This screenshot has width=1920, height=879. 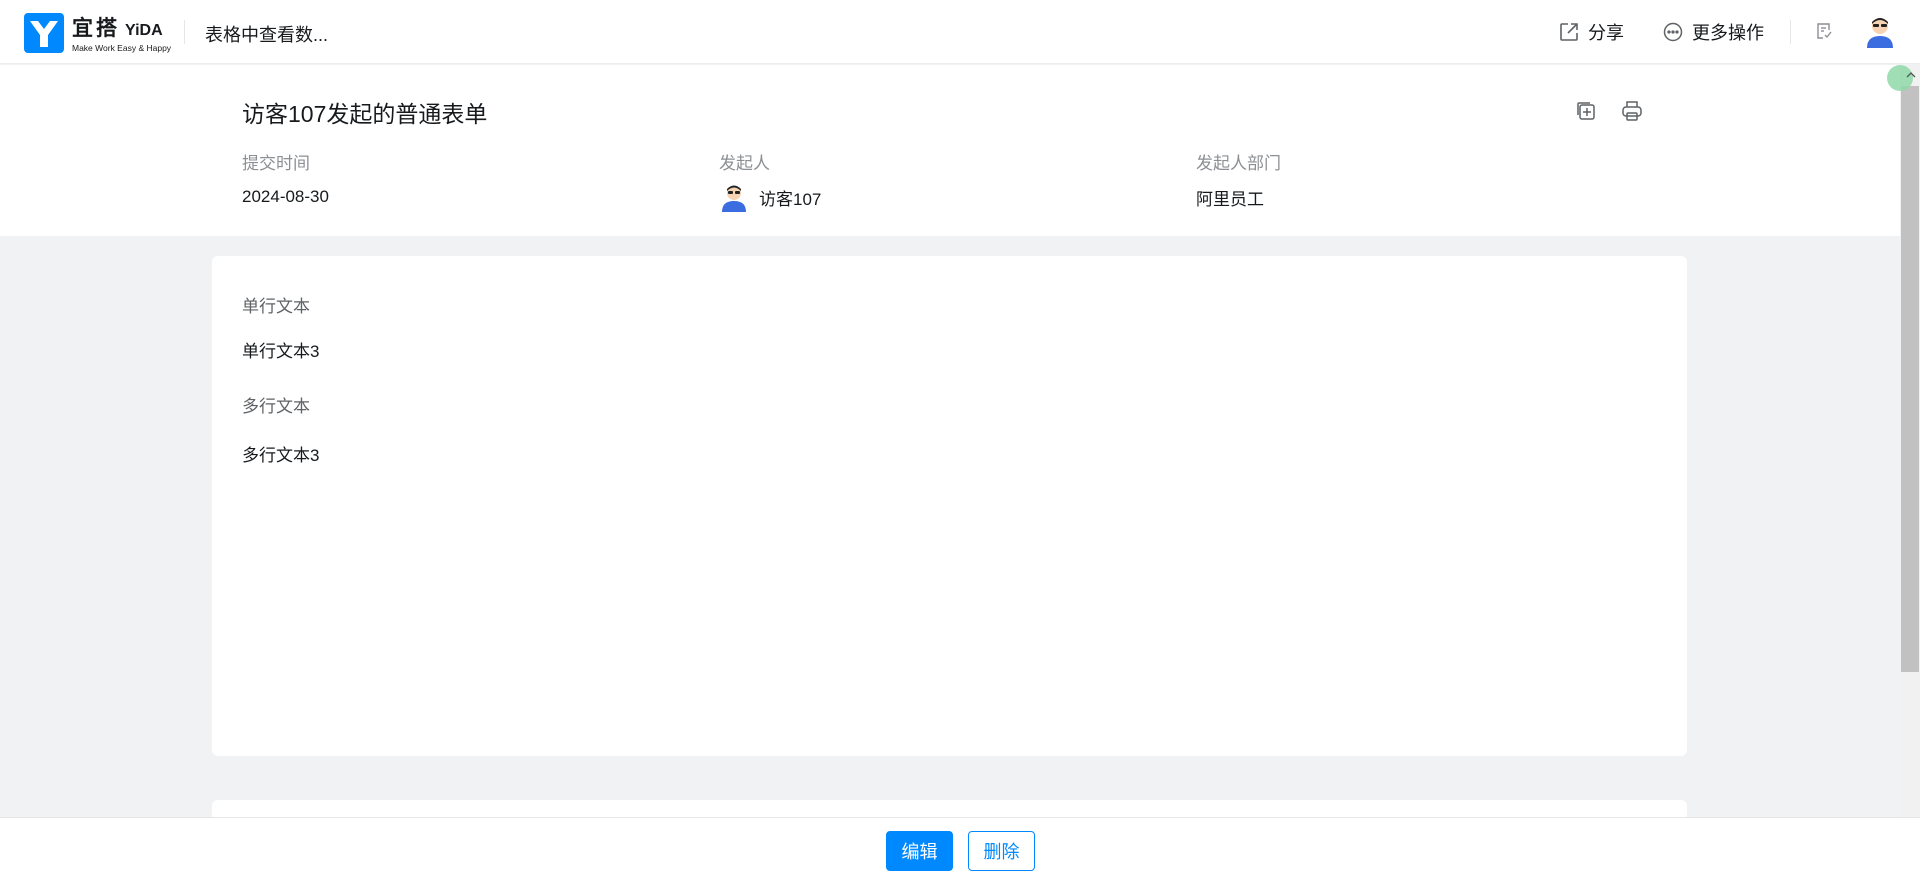 I want to click on form-title: 访客107发起的普通表单, so click(x=365, y=114).